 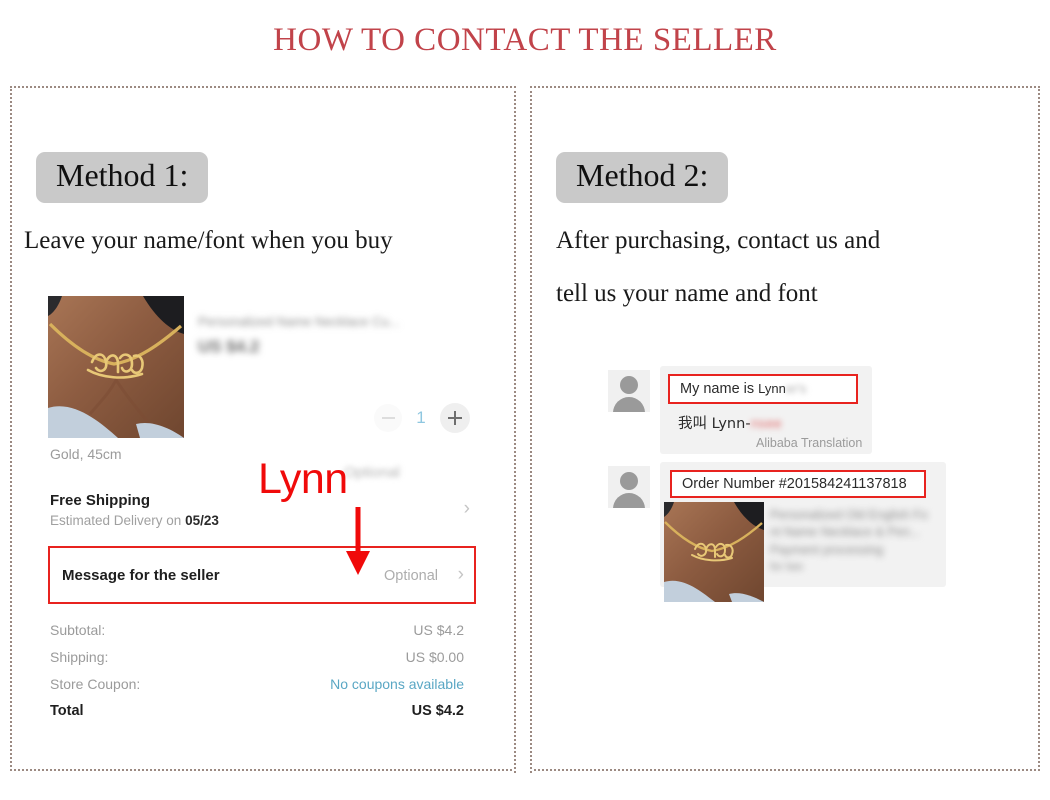 I want to click on total-label: Total, so click(x=67, y=711).